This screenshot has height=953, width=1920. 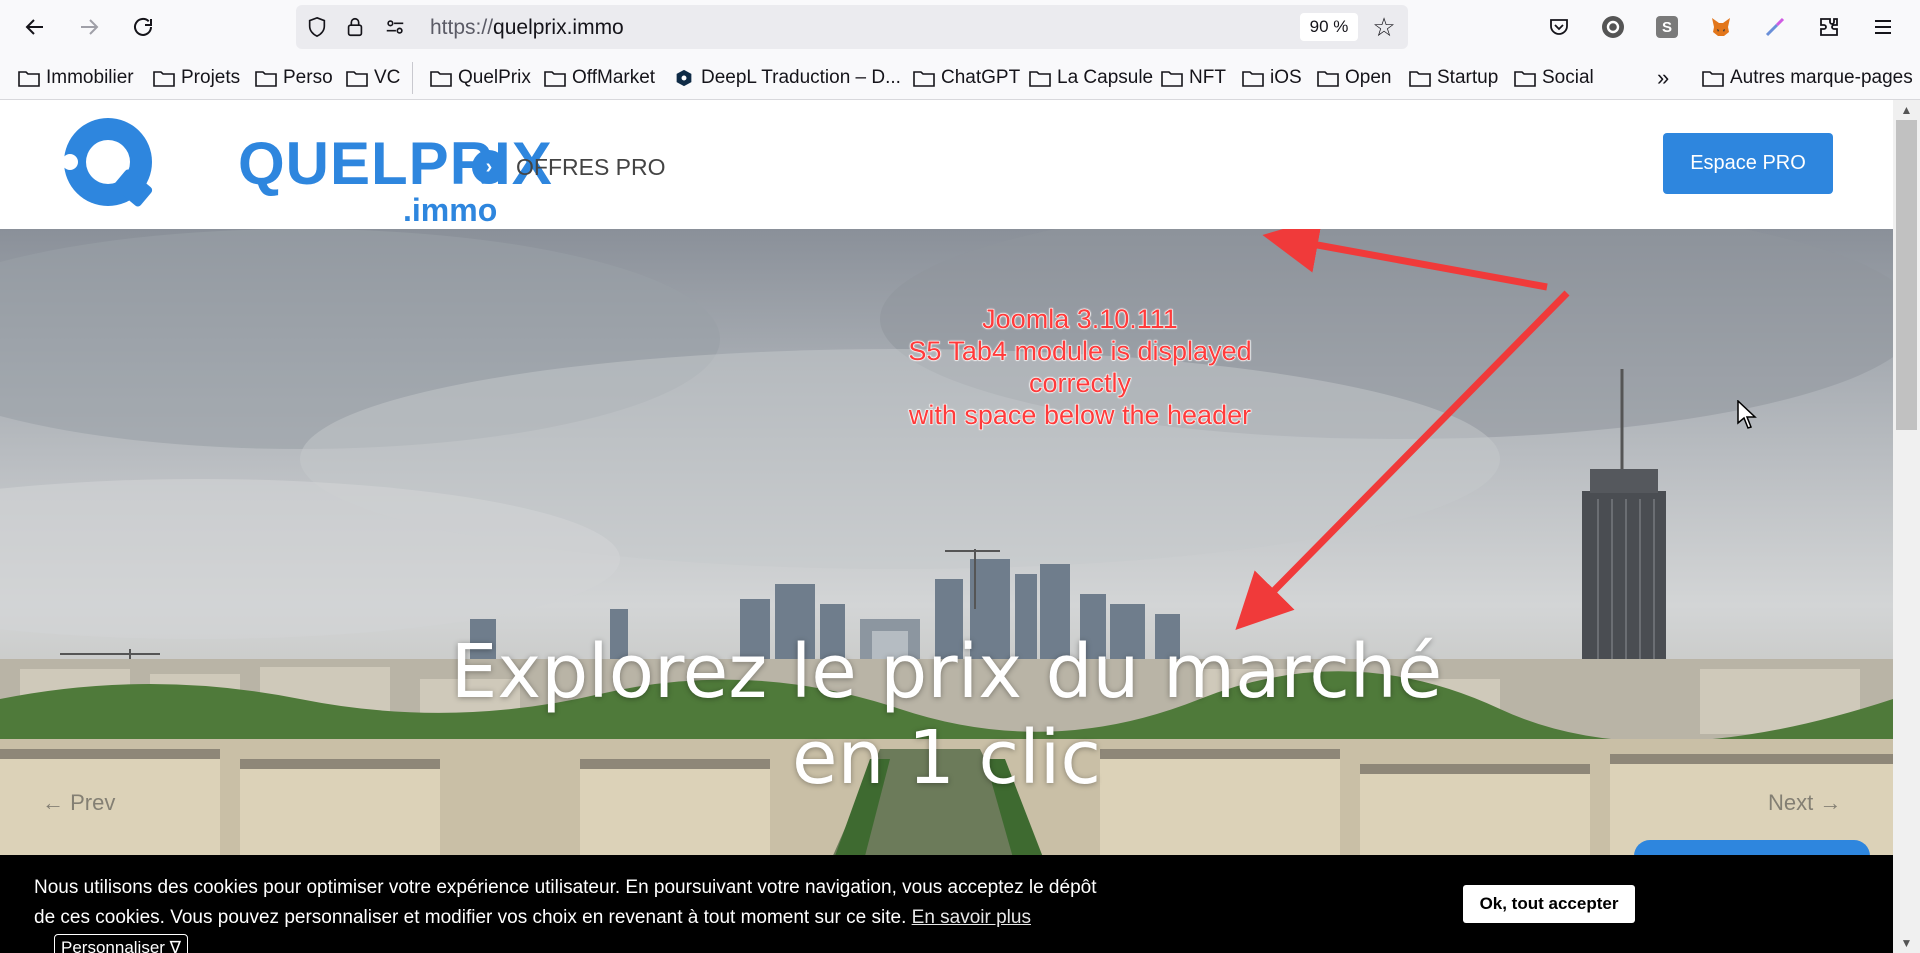 I want to click on slider-prev-button: ← Prev, so click(x=78, y=803).